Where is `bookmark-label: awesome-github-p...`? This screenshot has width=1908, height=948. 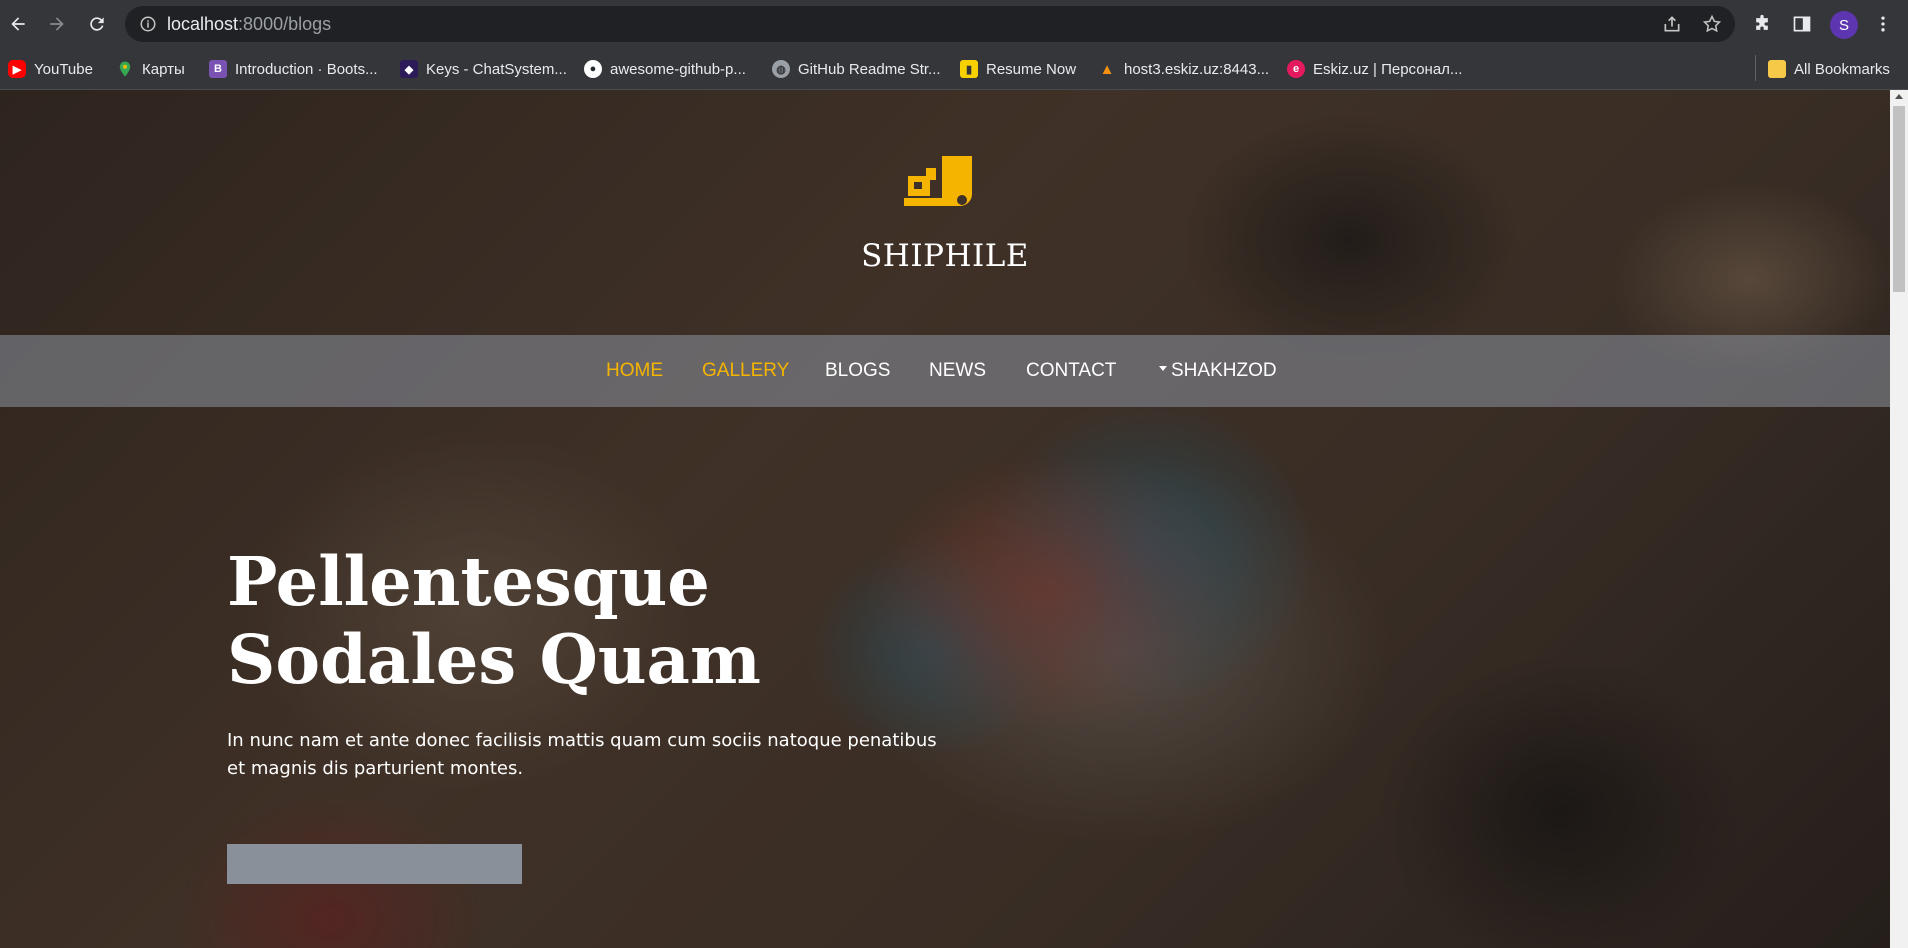
bookmark-label: awesome-github-p... is located at coordinates (678, 69).